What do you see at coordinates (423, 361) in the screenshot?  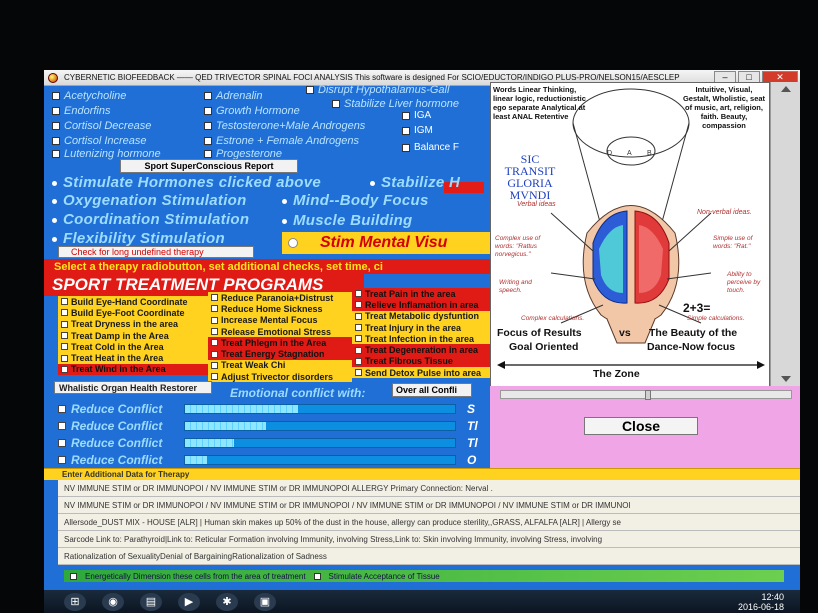 I see `treatment-item: Treat Fibrous Tissue` at bounding box center [423, 361].